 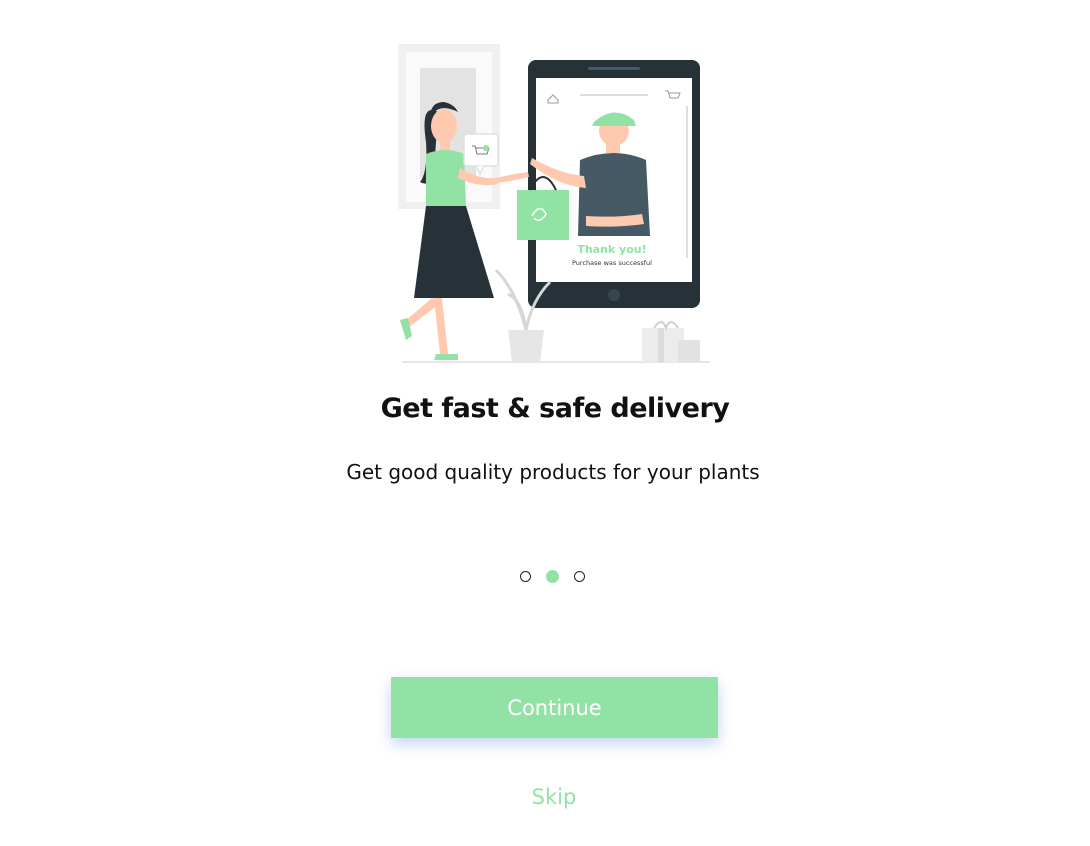 I want to click on pagination-dots, so click(x=552, y=576).